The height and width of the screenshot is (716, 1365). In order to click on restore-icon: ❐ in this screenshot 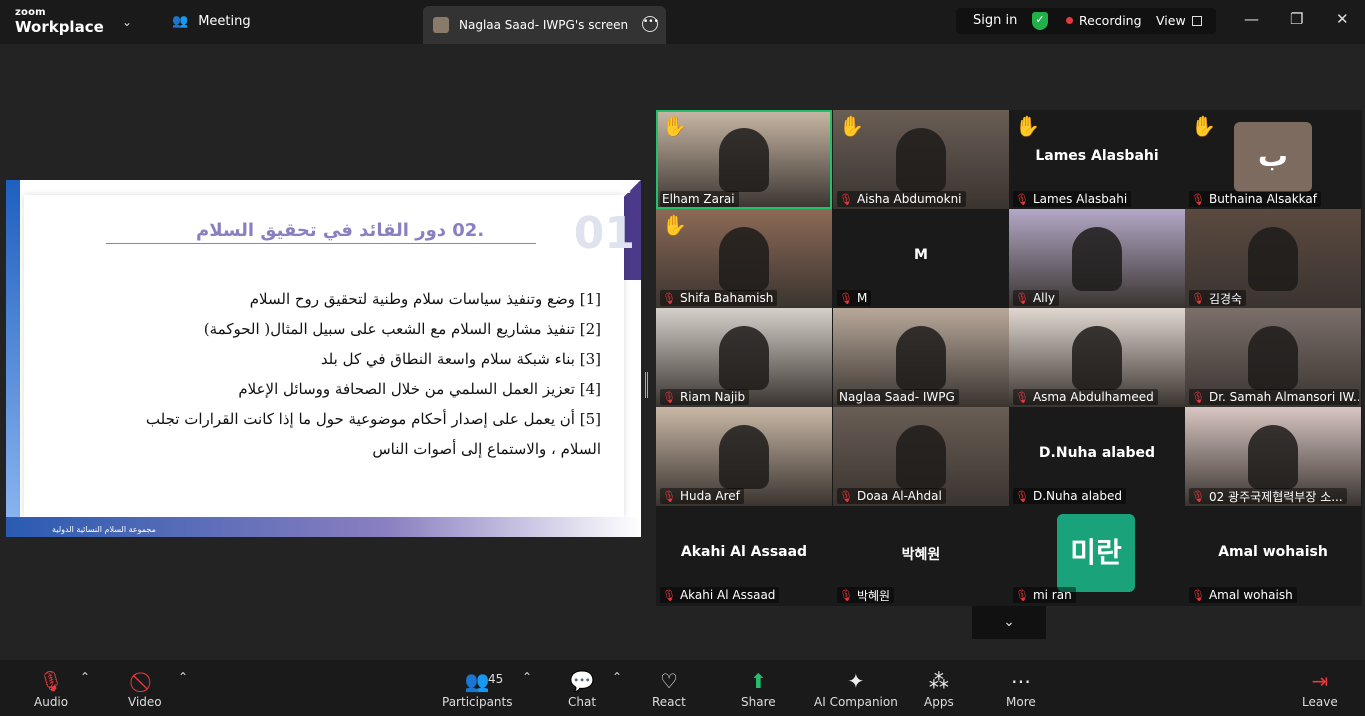, I will do `click(1296, 19)`.